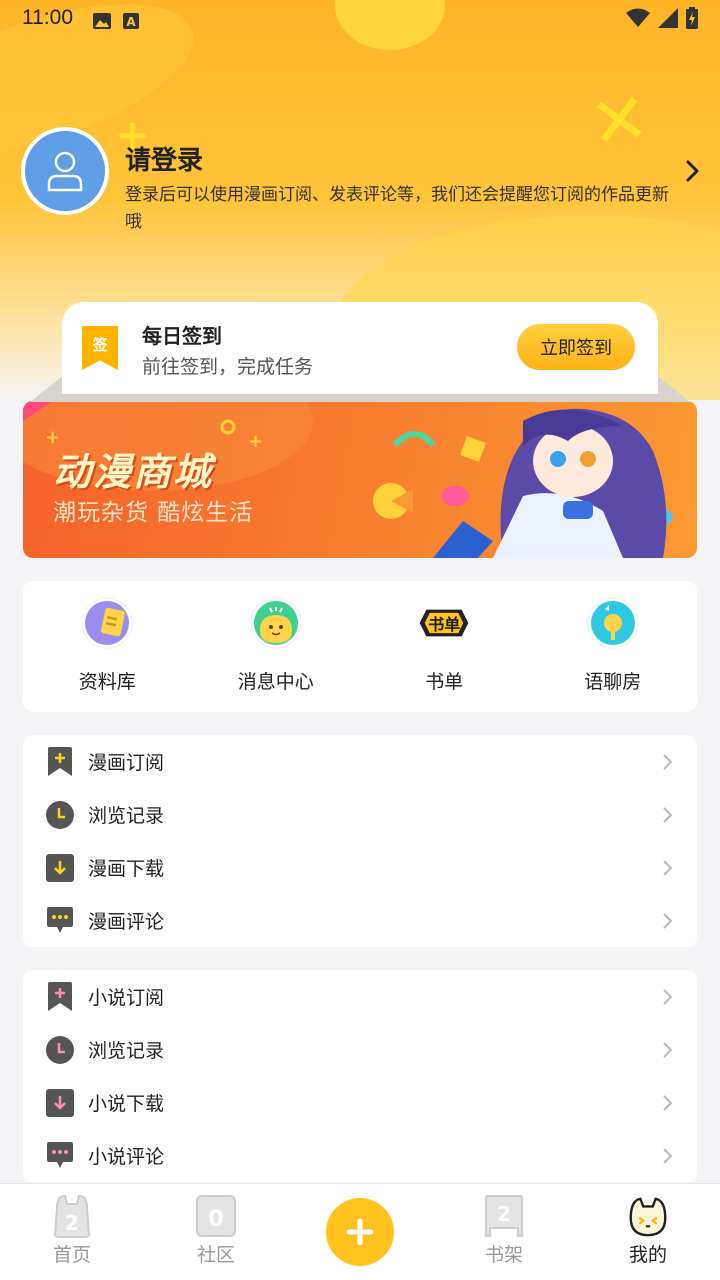  Describe the element at coordinates (133, 472) in the screenshot. I see `banner-title: 动漫商城` at that location.